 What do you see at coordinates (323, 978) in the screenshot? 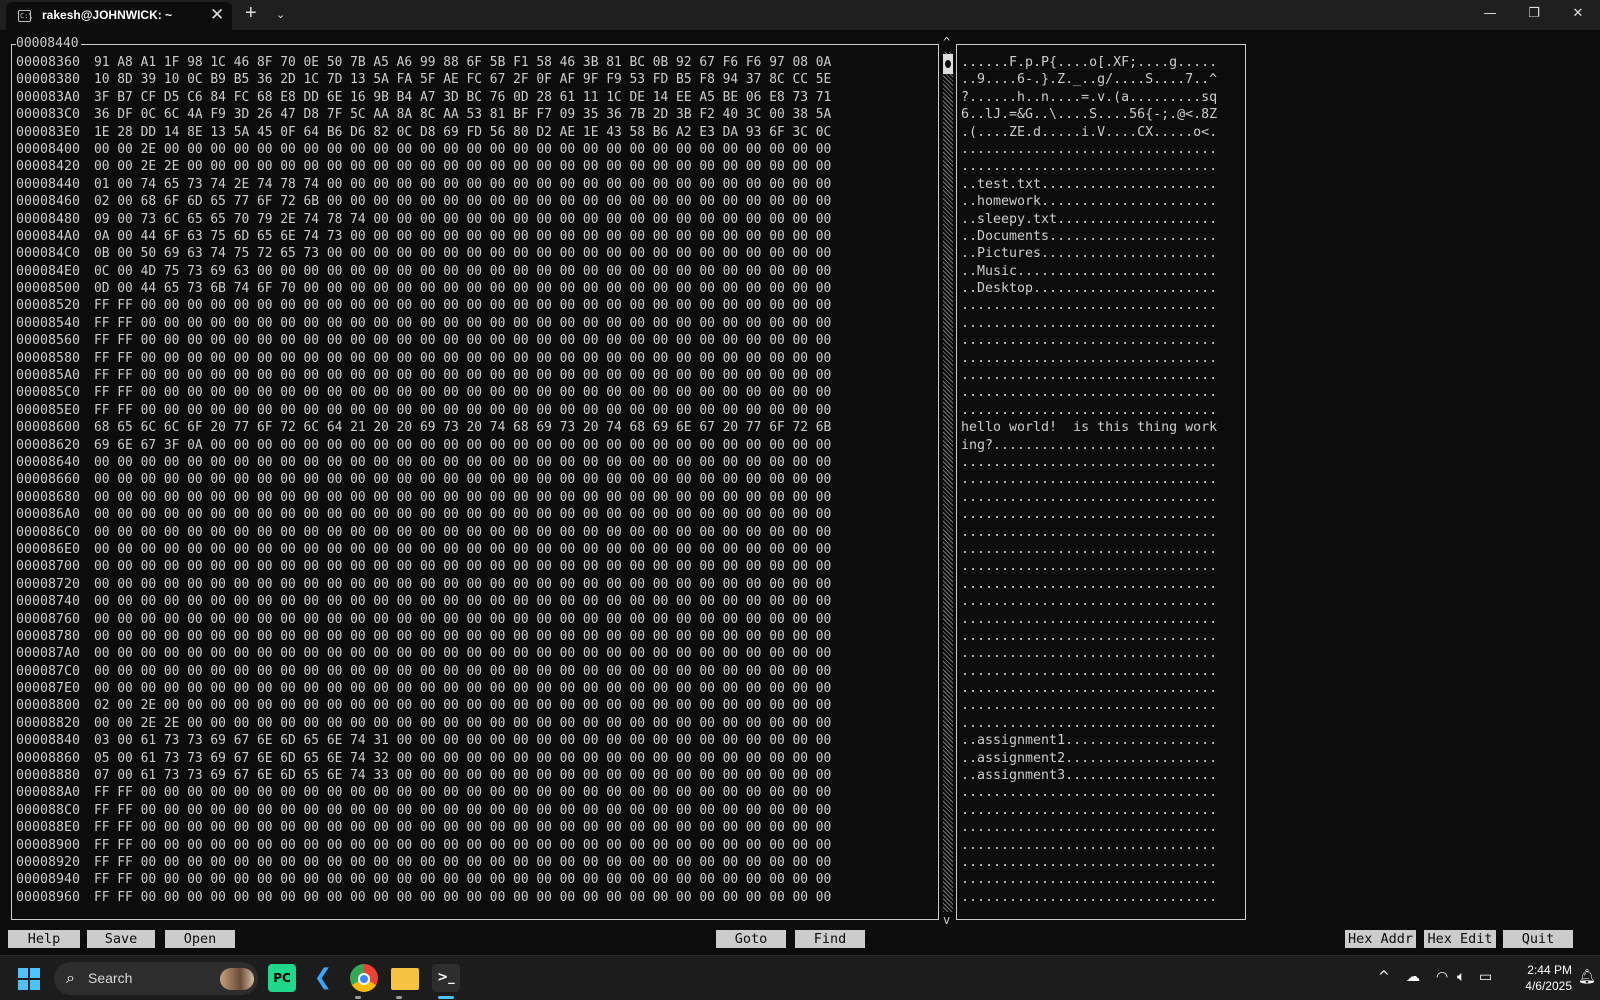
I see `vscode-icon: ❮` at bounding box center [323, 978].